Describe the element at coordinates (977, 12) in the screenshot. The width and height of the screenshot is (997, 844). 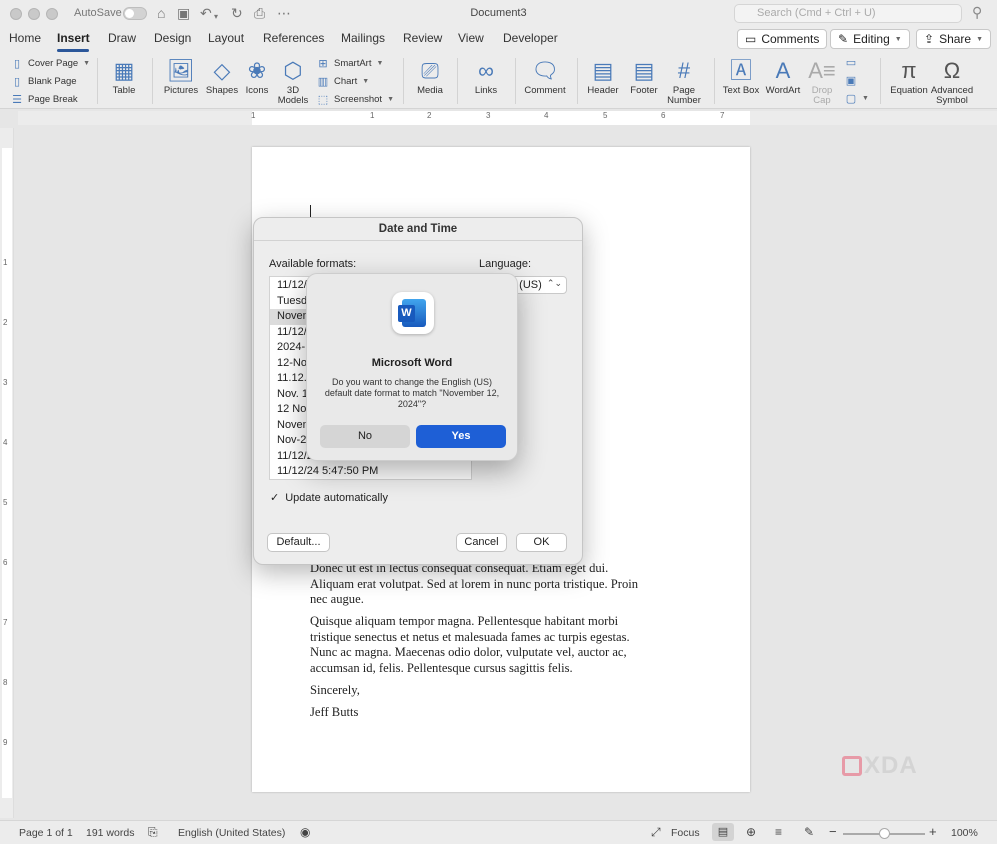
I see `account-icon: ⚲` at that location.